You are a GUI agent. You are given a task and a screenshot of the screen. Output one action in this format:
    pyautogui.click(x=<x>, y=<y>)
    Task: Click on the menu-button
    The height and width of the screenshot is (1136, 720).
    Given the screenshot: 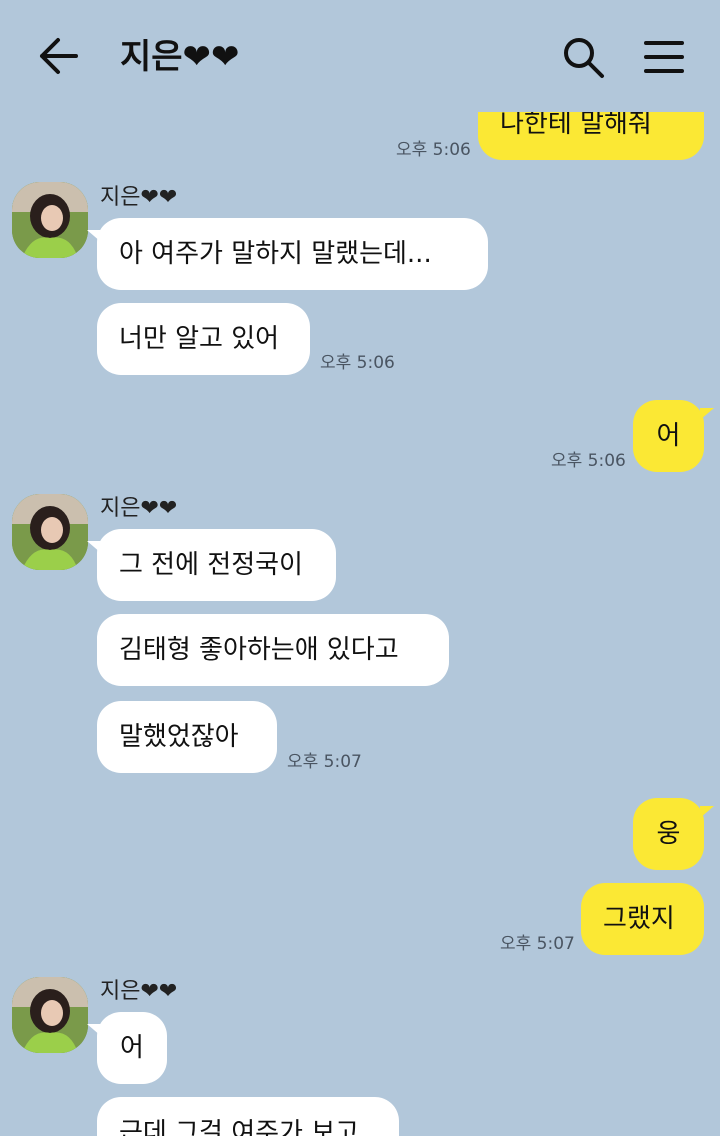 What is the action you would take?
    pyautogui.click(x=664, y=57)
    